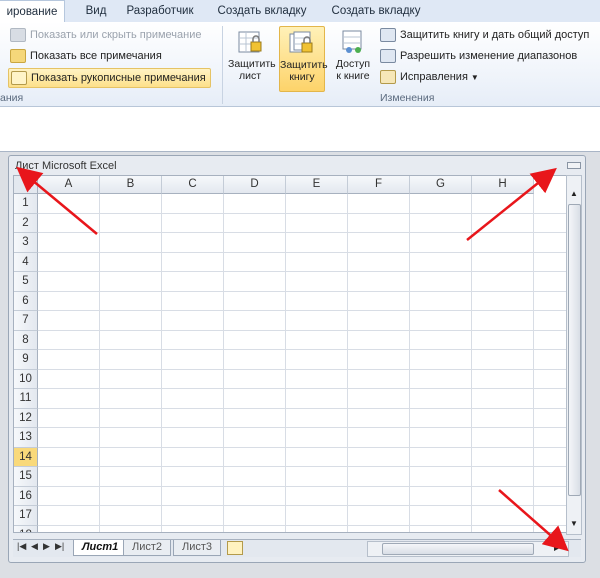  I want to click on track-changes-button: Исправления ▼, so click(429, 77).